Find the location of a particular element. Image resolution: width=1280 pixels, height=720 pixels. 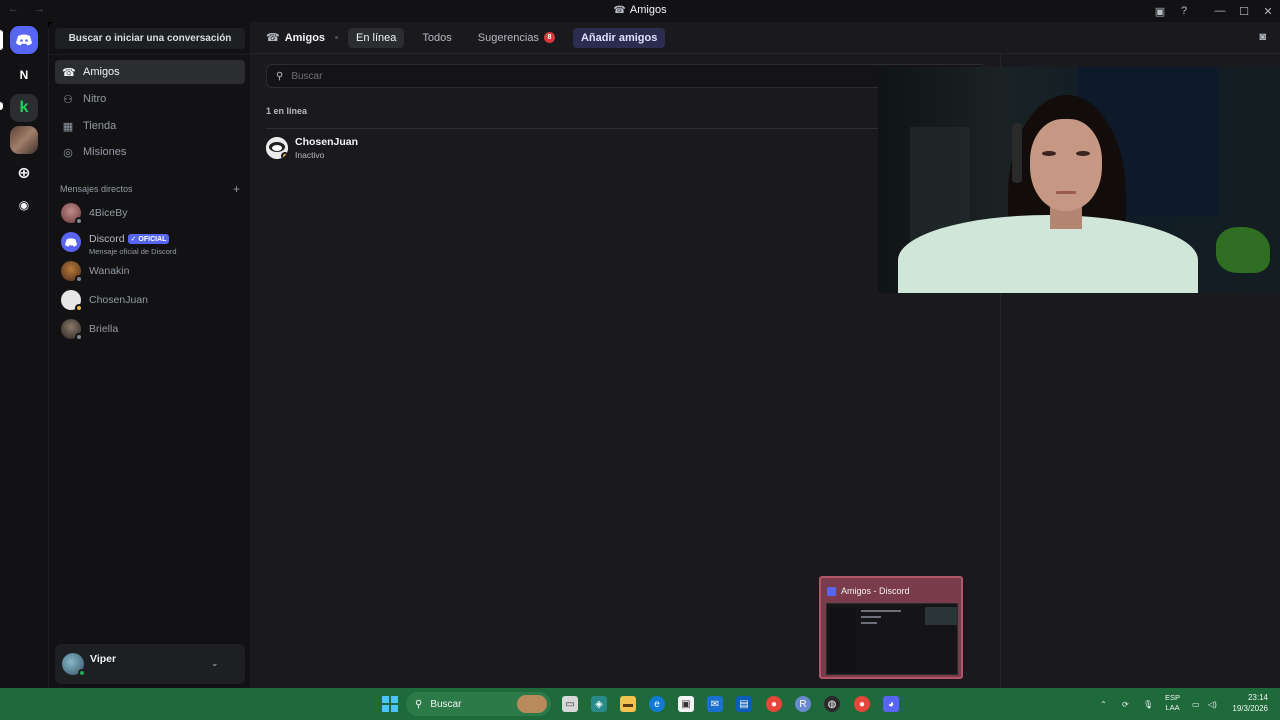

divider is located at coordinates (150, 54).